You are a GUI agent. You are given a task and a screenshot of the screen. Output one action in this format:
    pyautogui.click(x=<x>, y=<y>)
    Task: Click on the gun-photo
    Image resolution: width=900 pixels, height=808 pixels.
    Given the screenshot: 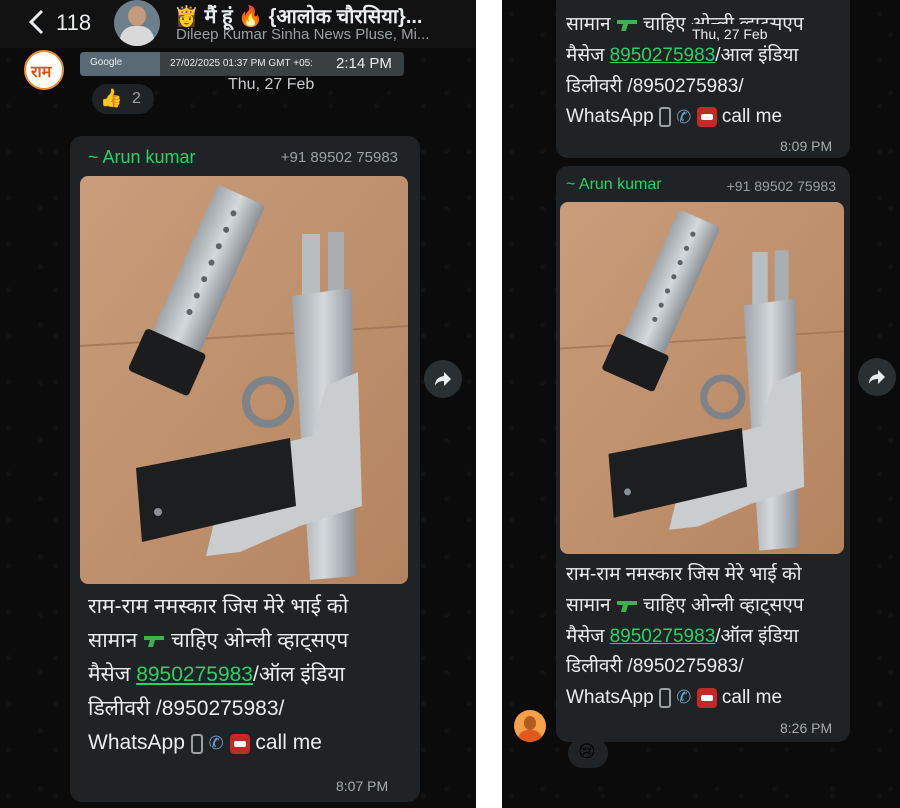 What is the action you would take?
    pyautogui.click(x=702, y=378)
    